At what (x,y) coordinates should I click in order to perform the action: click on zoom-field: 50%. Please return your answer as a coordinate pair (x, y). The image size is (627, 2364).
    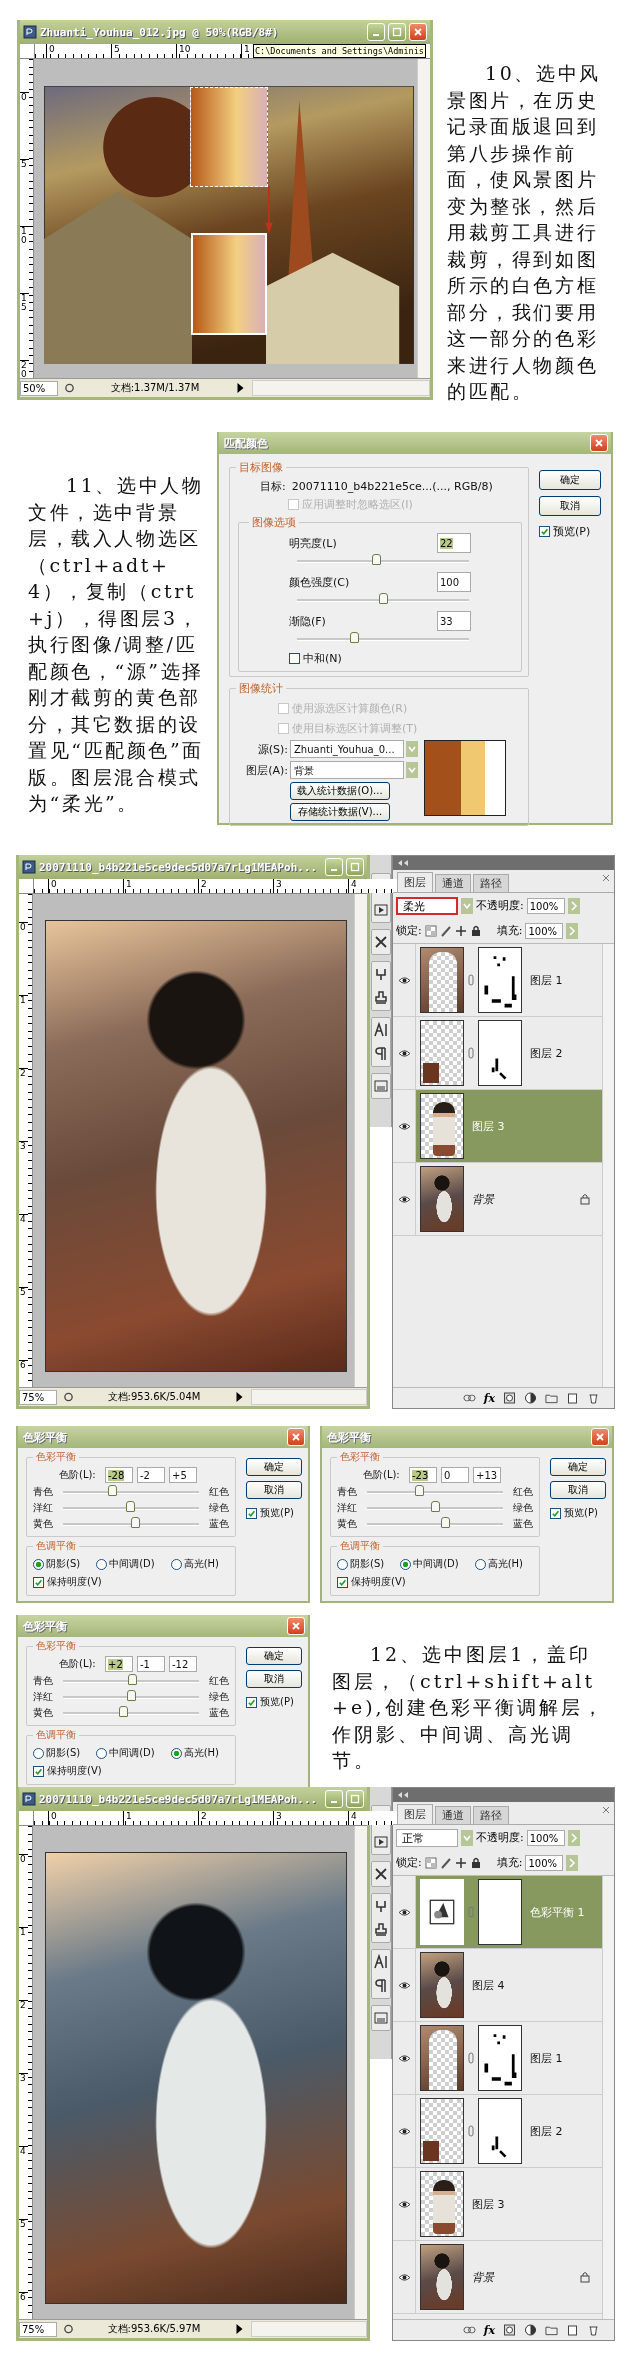
    Looking at the image, I should click on (39, 388).